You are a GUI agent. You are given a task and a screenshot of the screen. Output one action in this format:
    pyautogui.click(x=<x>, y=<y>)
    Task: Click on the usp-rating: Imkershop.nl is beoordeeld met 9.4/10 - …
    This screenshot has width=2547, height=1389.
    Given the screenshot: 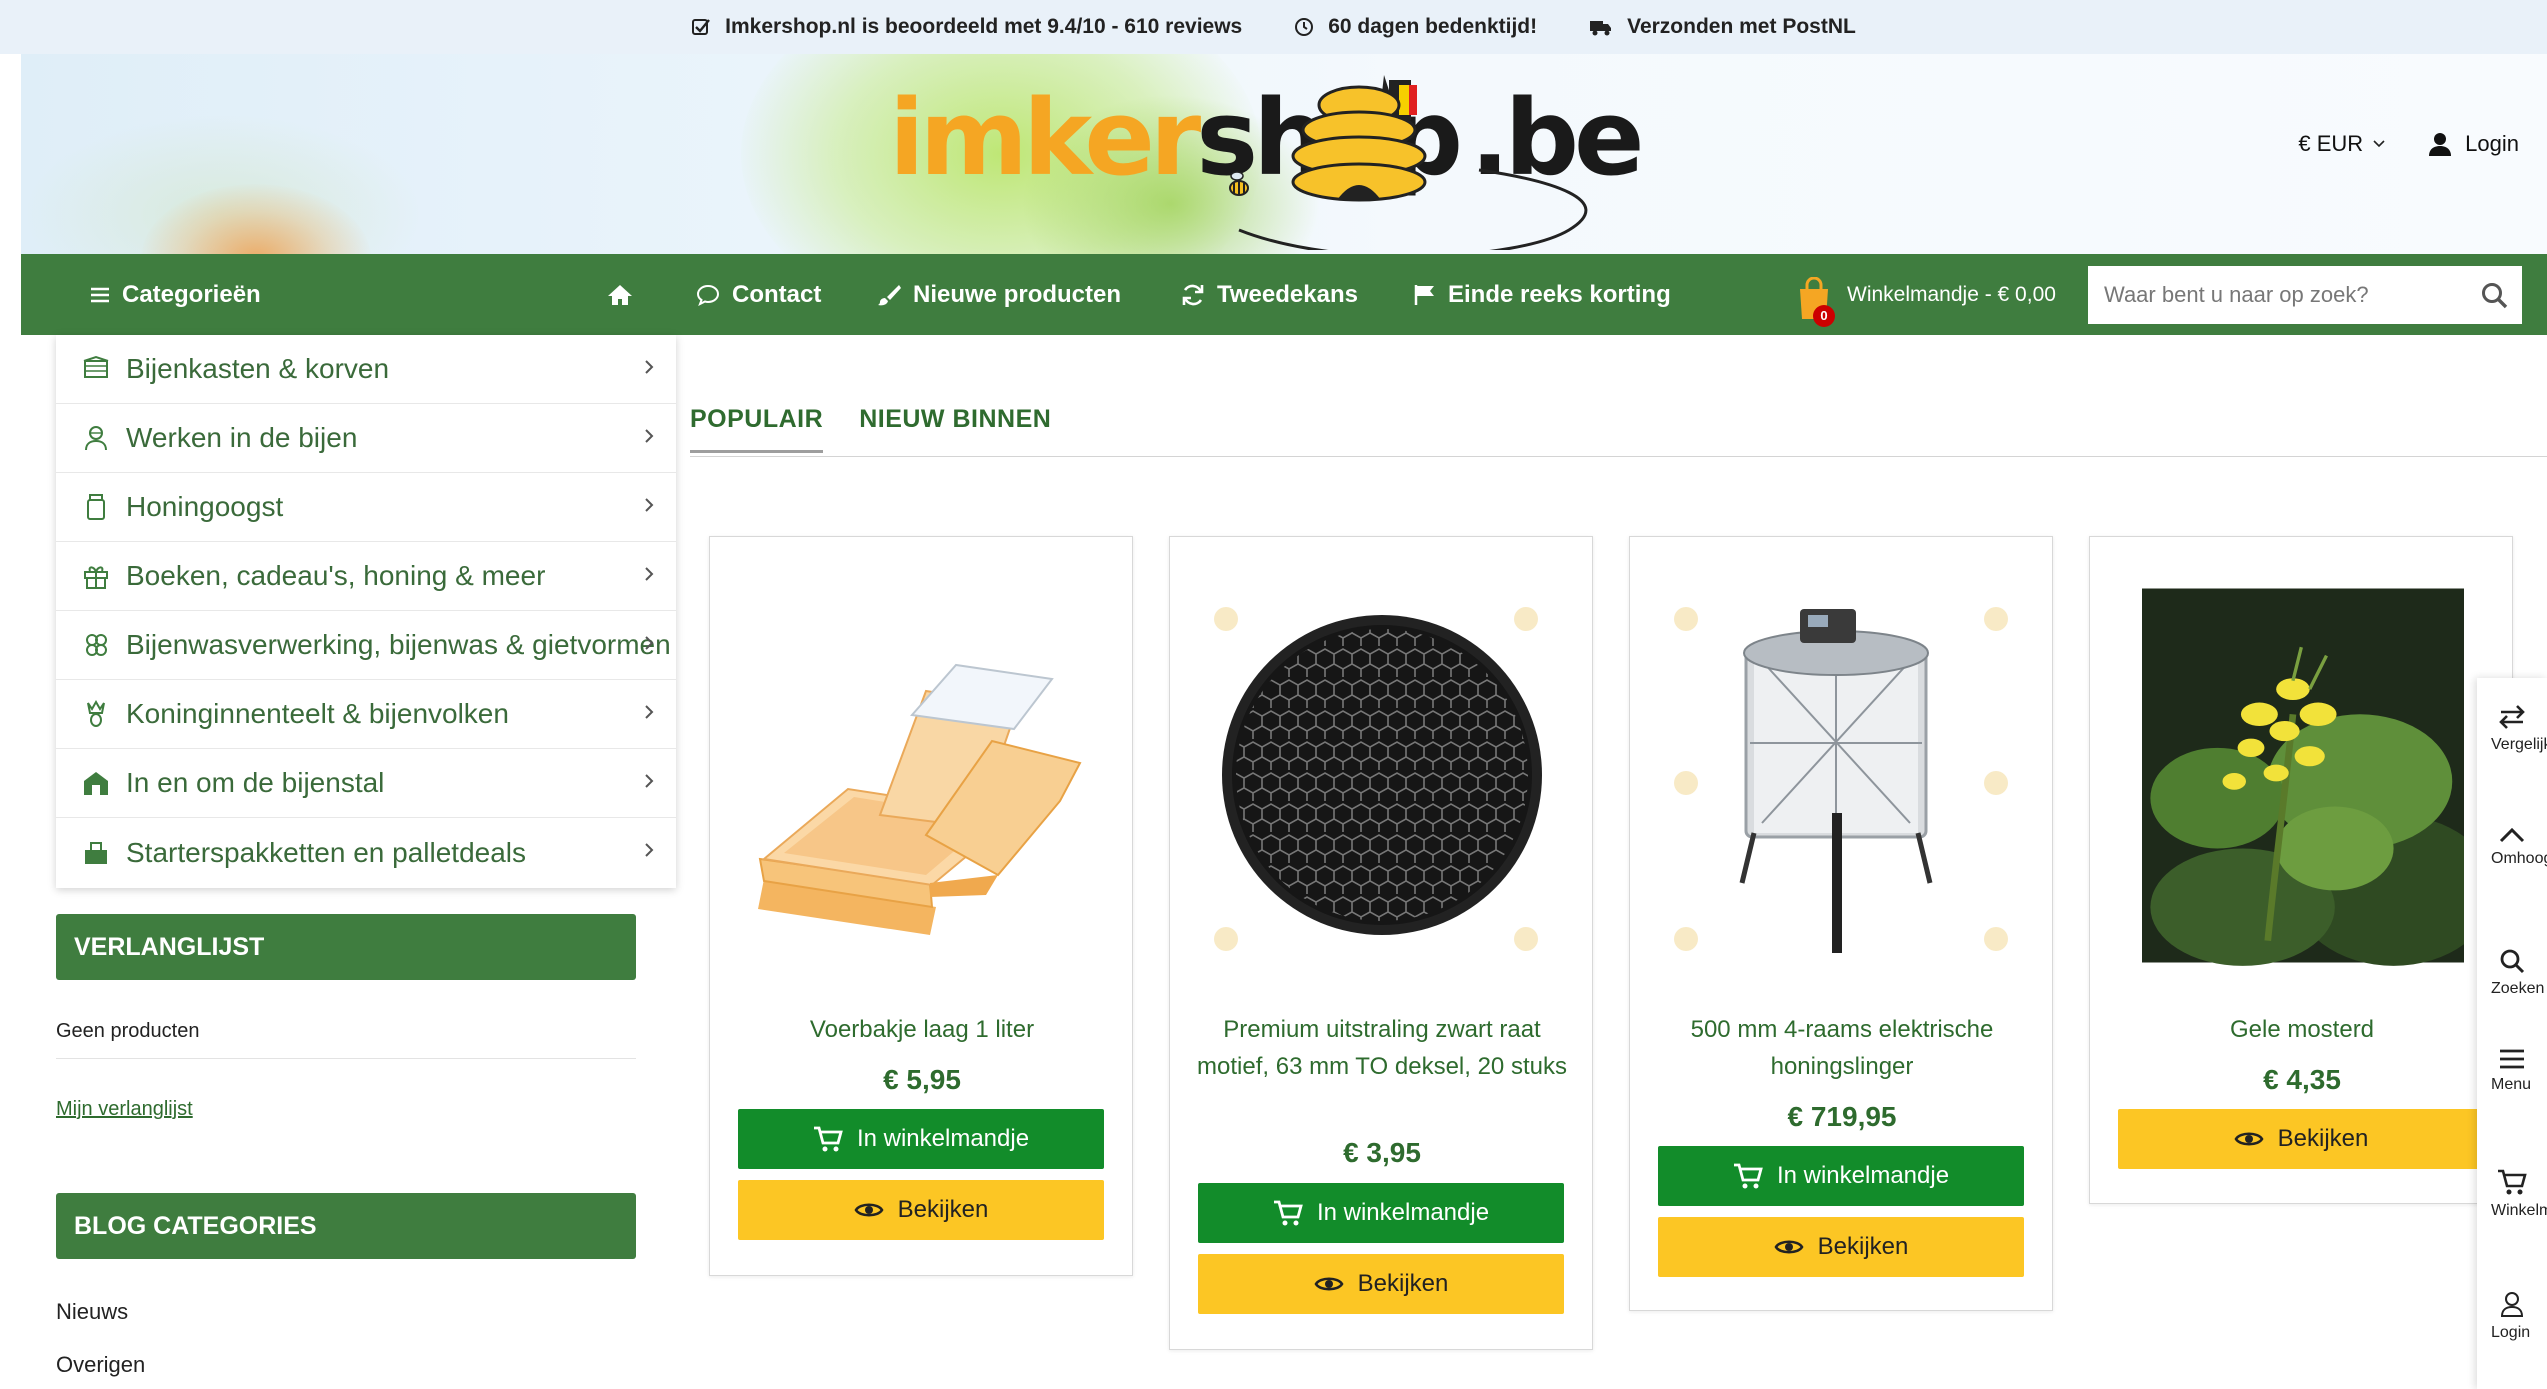 What is the action you would take?
    pyautogui.click(x=966, y=27)
    